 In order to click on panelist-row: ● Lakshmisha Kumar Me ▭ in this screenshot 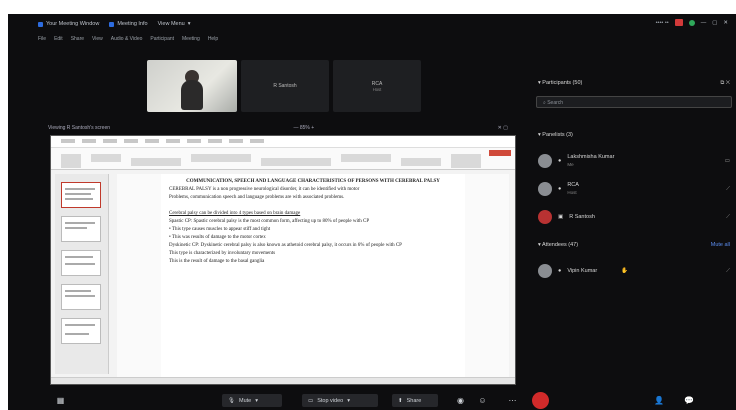, I will do `click(634, 161)`.